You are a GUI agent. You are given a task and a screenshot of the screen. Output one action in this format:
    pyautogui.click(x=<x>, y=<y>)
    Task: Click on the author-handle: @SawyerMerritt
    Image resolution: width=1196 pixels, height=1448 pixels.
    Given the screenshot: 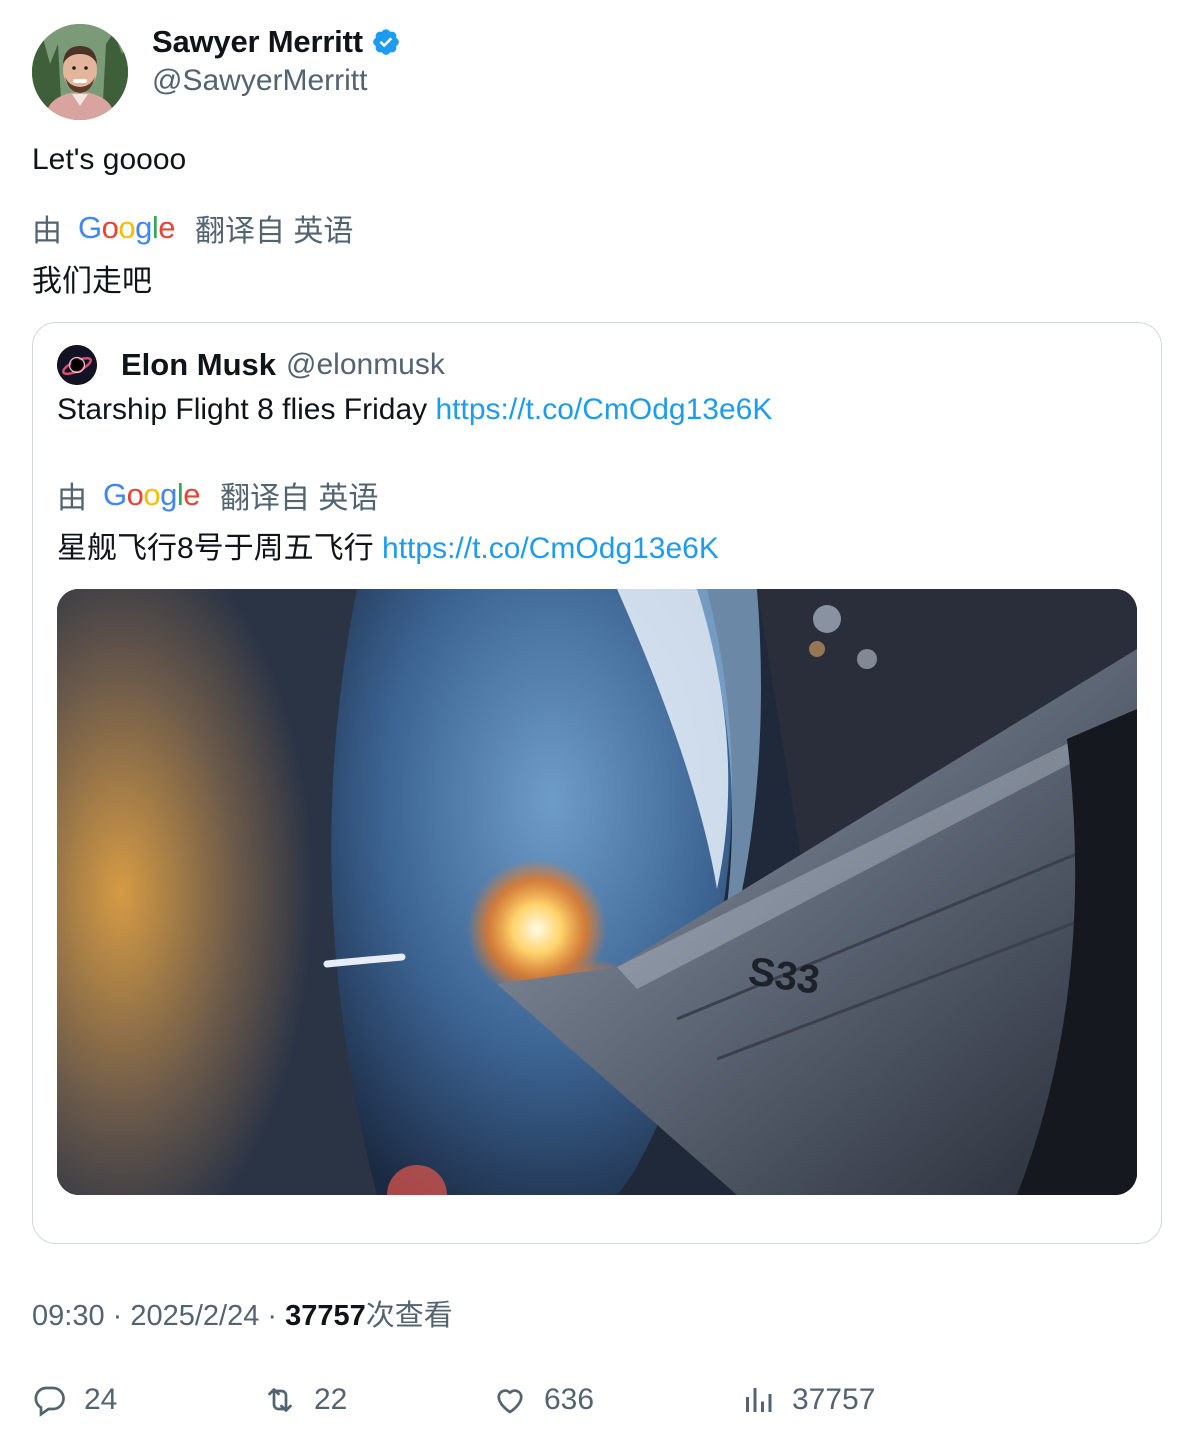 What is the action you would take?
    pyautogui.click(x=276, y=81)
    